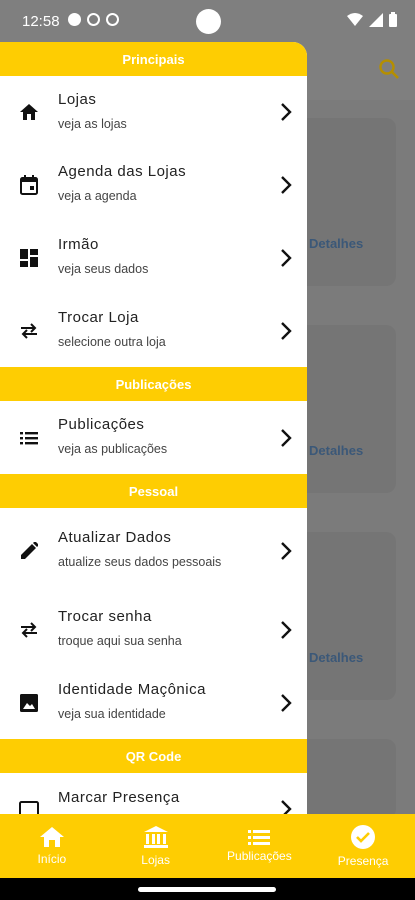 This screenshot has height=900, width=415. I want to click on menu-item-publicacoes: Publicações veja as publicações, so click(153, 437).